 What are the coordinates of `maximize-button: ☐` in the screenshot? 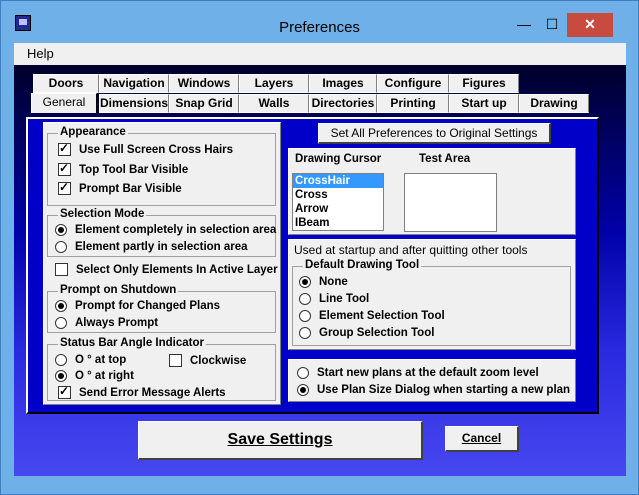 It's located at (552, 25).